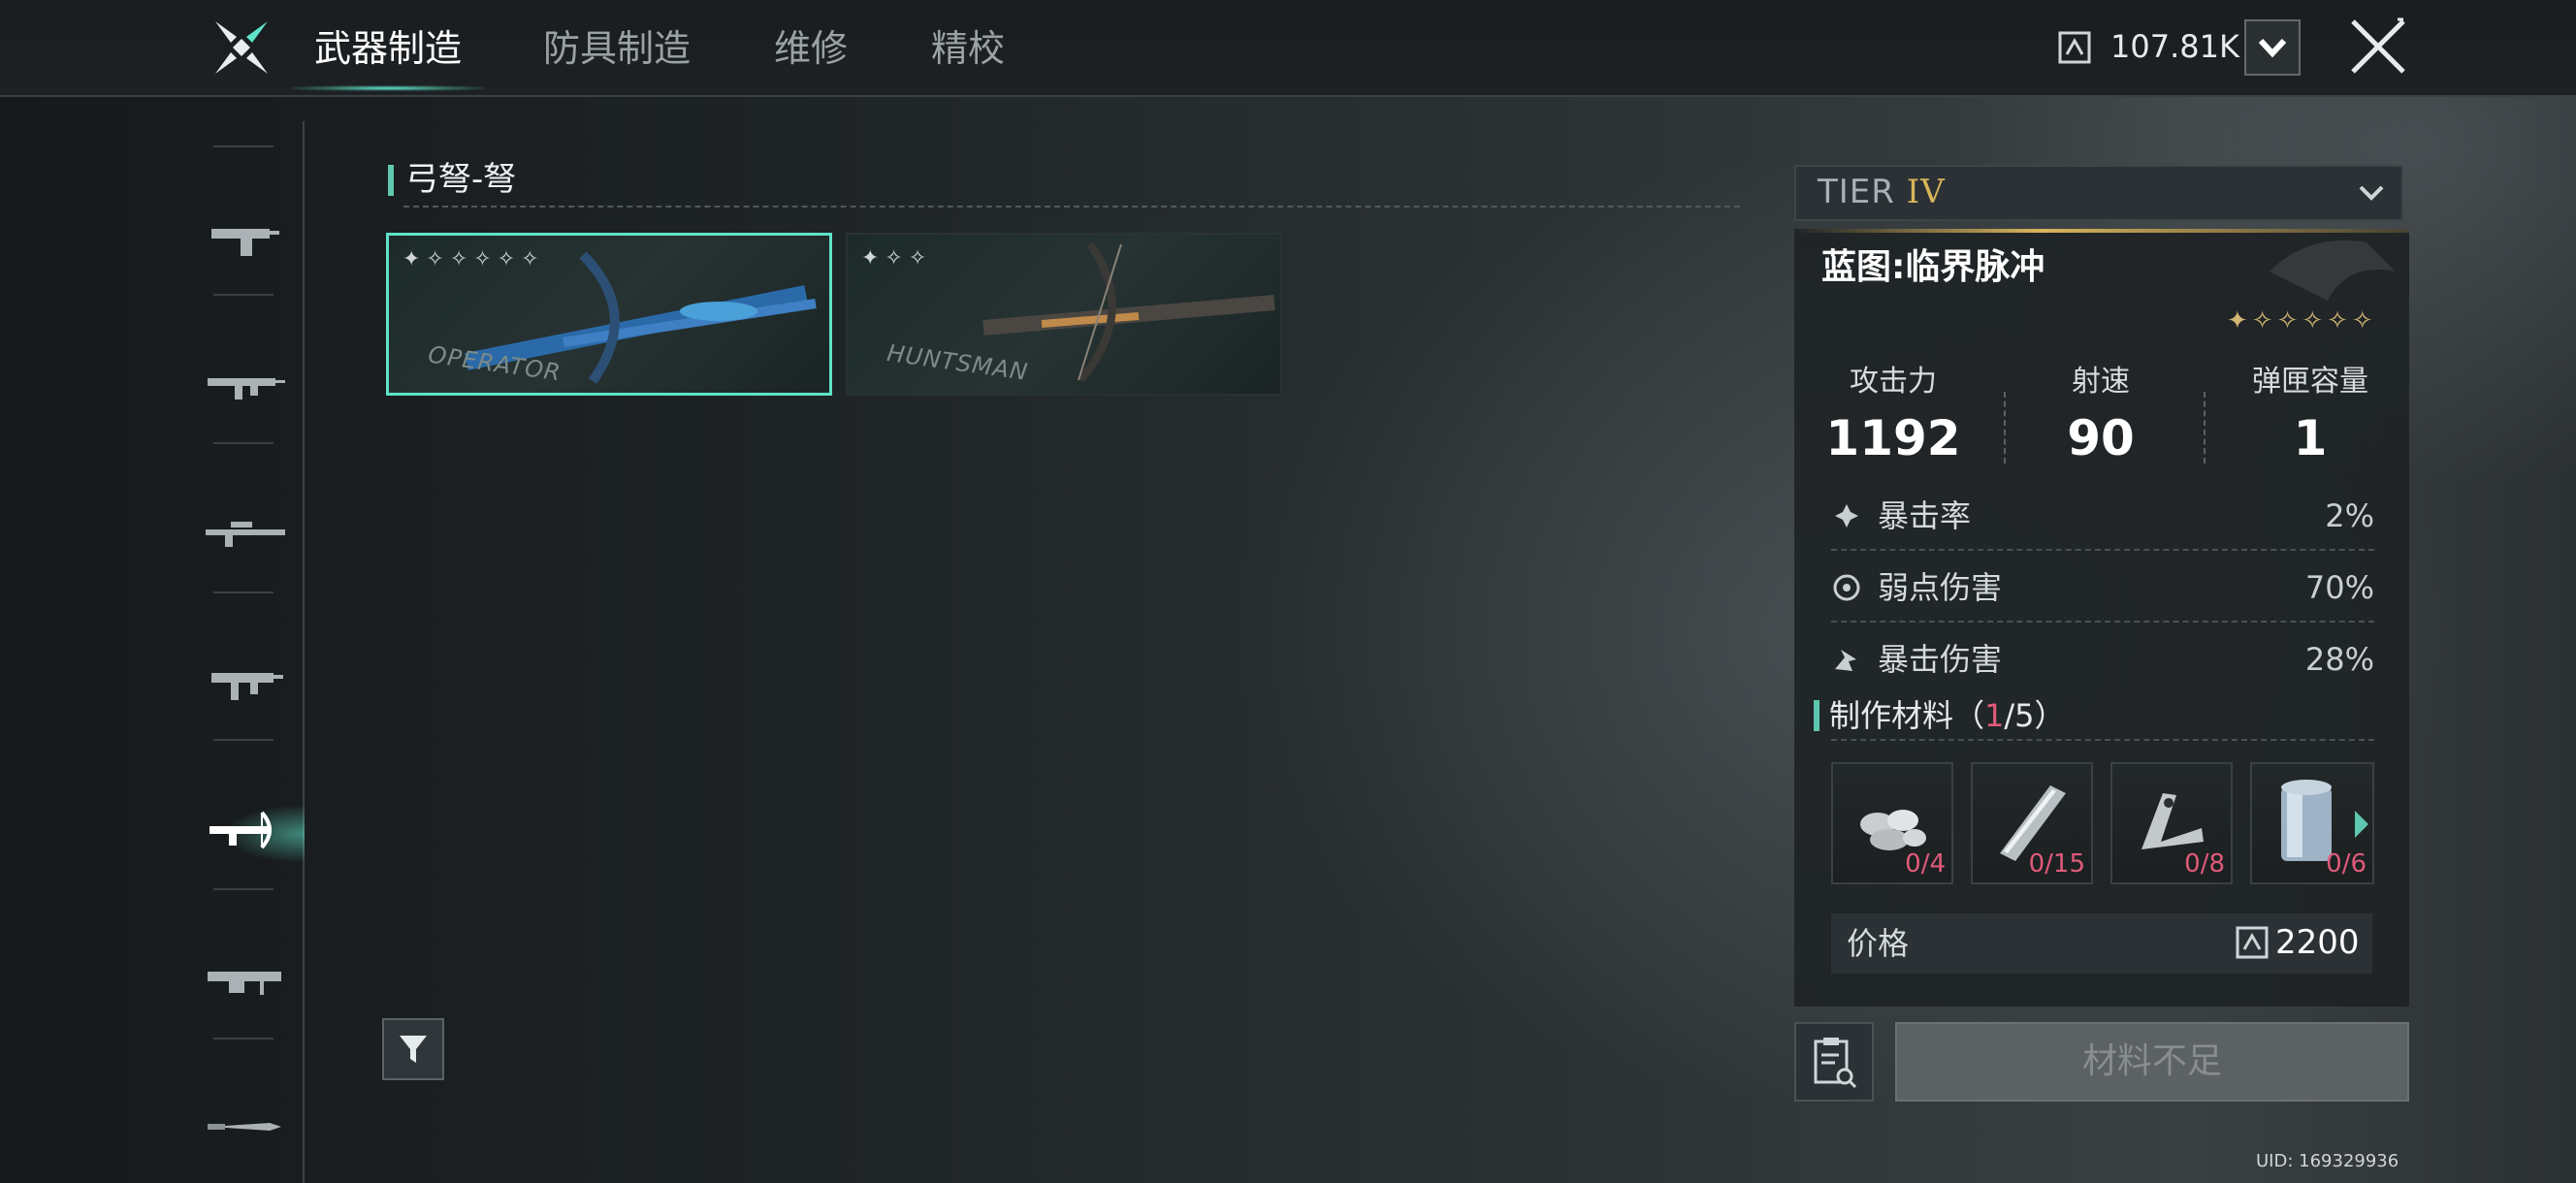 The image size is (2576, 1183). What do you see at coordinates (1925, 515) in the screenshot?
I see `sub-stat-label: 暴击率` at bounding box center [1925, 515].